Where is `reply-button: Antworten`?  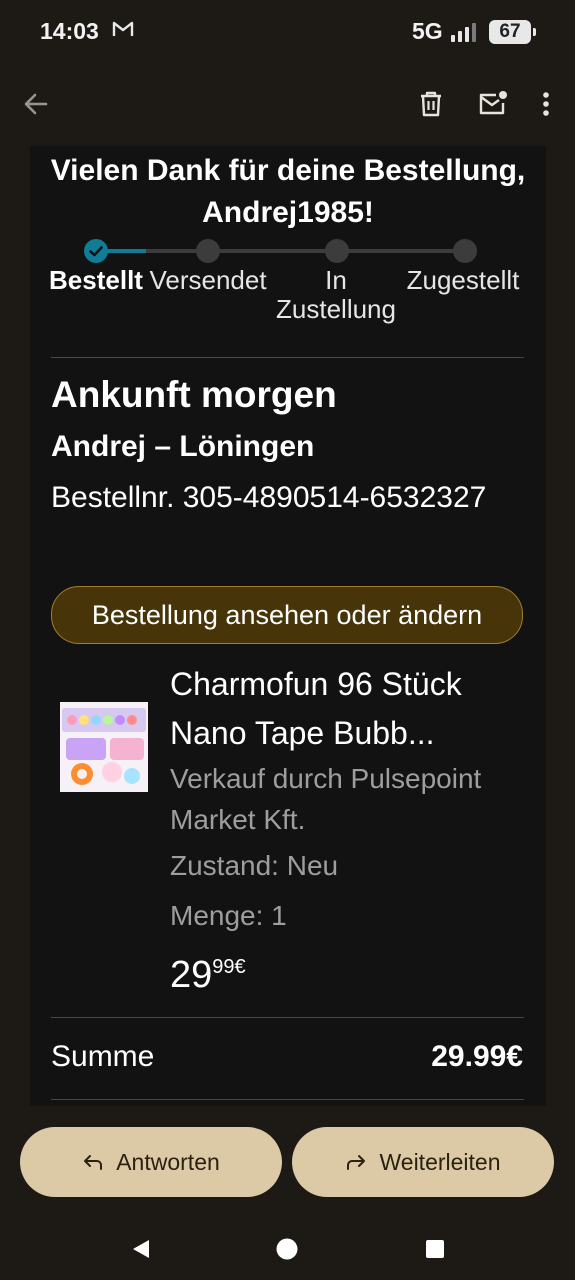 reply-button: Antworten is located at coordinates (151, 1162).